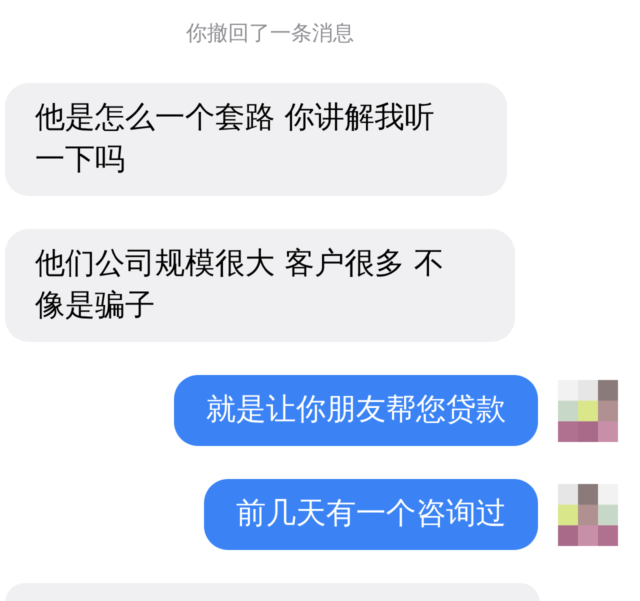 This screenshot has width=640, height=601. What do you see at coordinates (270, 33) in the screenshot?
I see `system-notice: 你撤回了一条消息` at bounding box center [270, 33].